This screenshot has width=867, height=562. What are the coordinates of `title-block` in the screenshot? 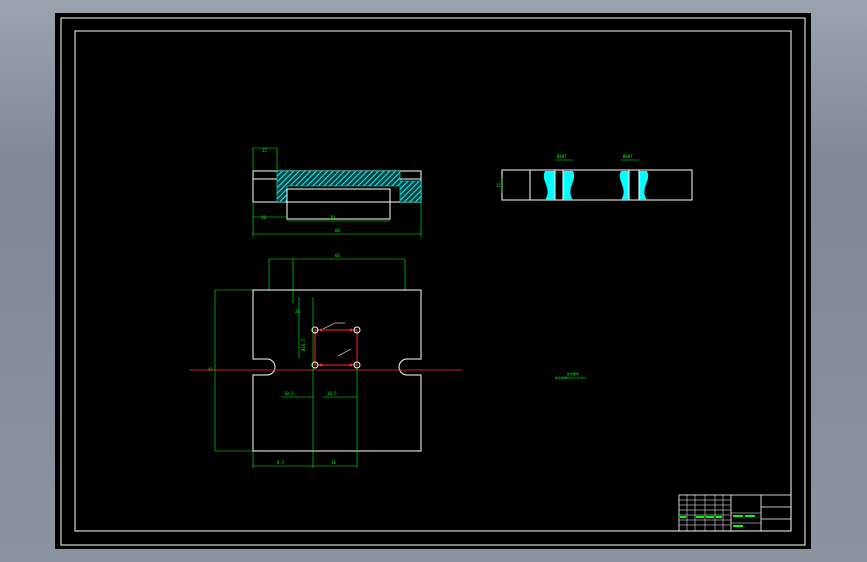 It's located at (735, 513).